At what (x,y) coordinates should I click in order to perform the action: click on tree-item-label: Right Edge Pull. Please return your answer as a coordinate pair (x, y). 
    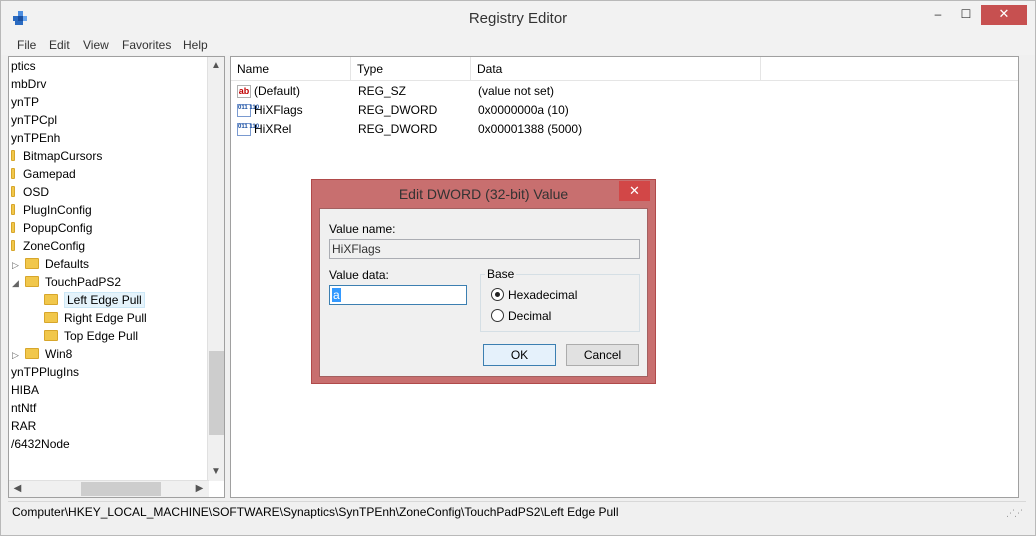
    Looking at the image, I should click on (105, 318).